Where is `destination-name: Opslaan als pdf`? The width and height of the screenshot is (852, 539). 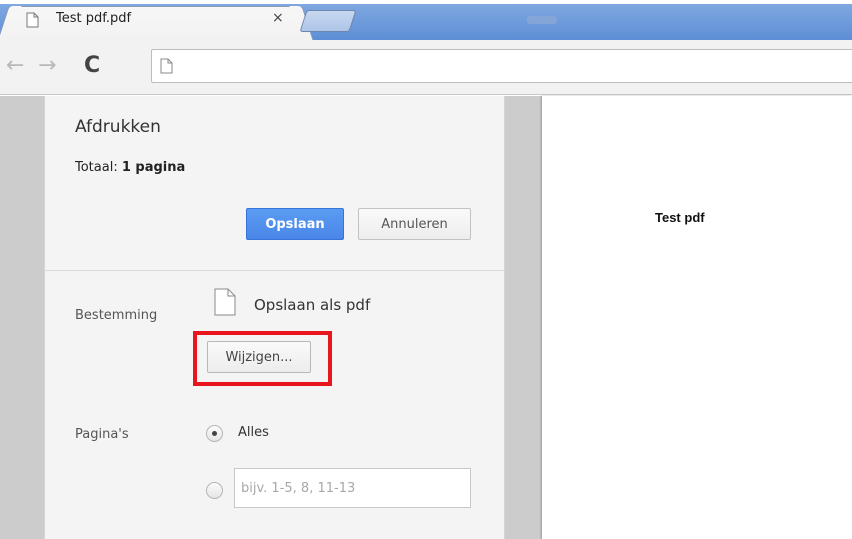
destination-name: Opslaan als pdf is located at coordinates (312, 305).